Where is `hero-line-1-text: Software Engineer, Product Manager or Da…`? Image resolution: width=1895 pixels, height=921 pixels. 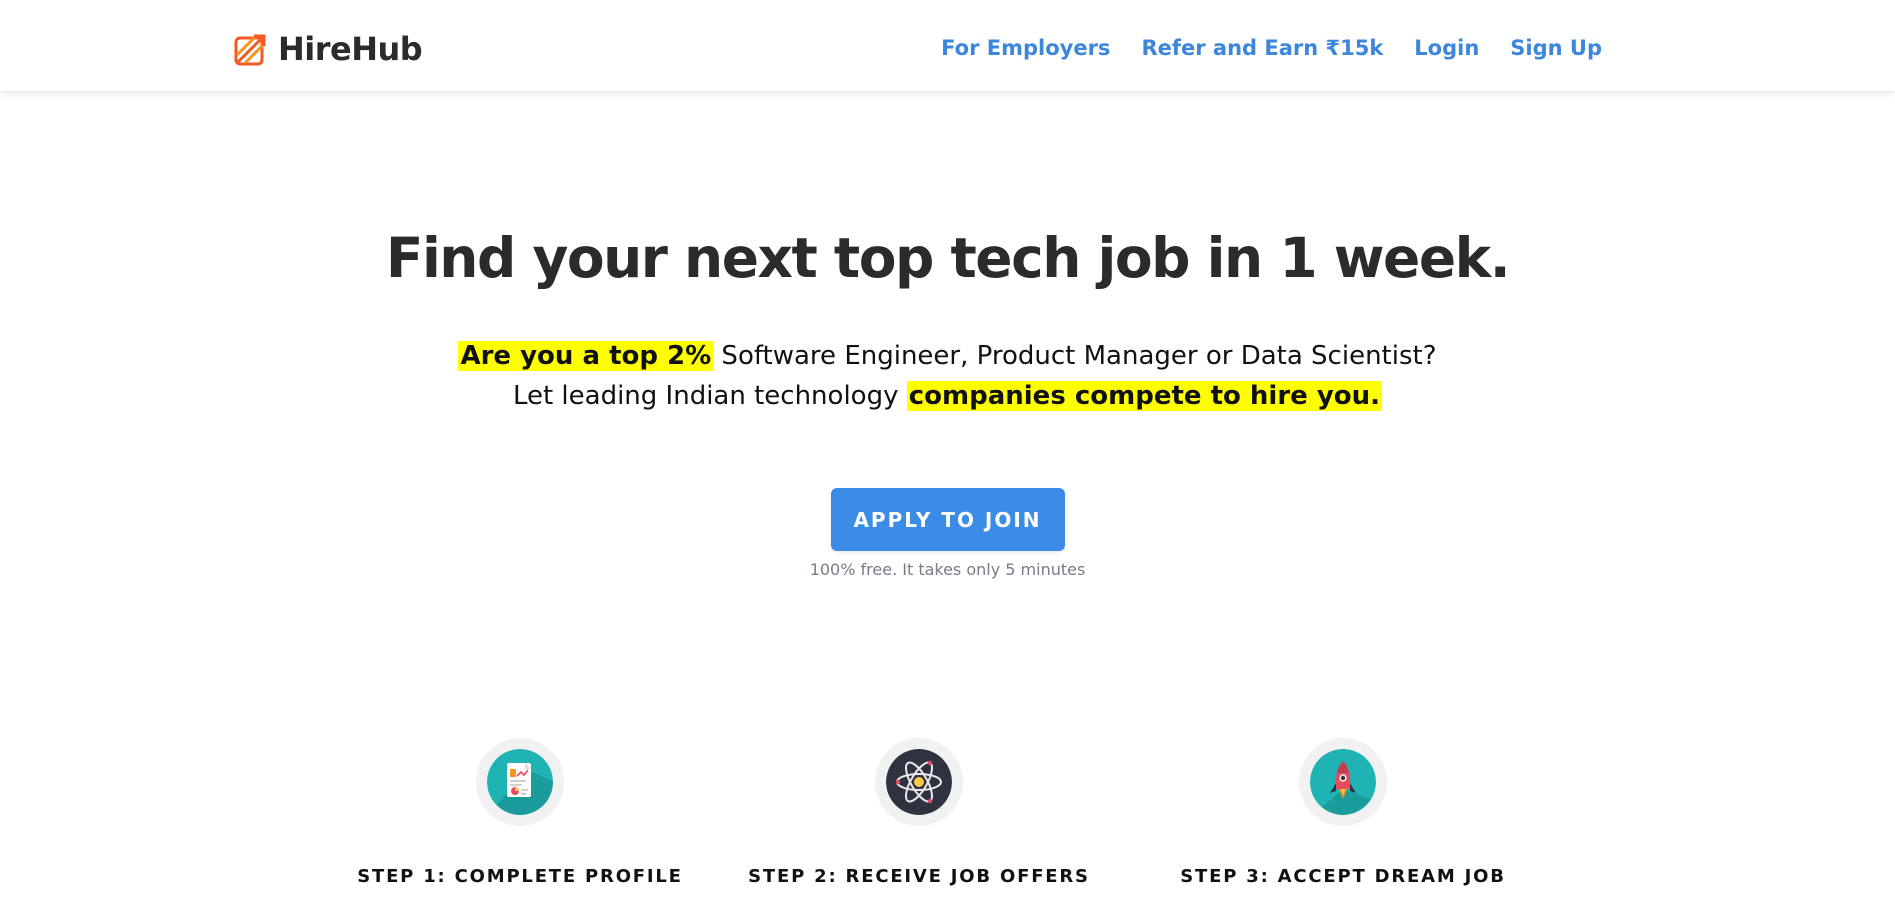 hero-line-1-text: Software Engineer, Product Manager or Da… is located at coordinates (1075, 356).